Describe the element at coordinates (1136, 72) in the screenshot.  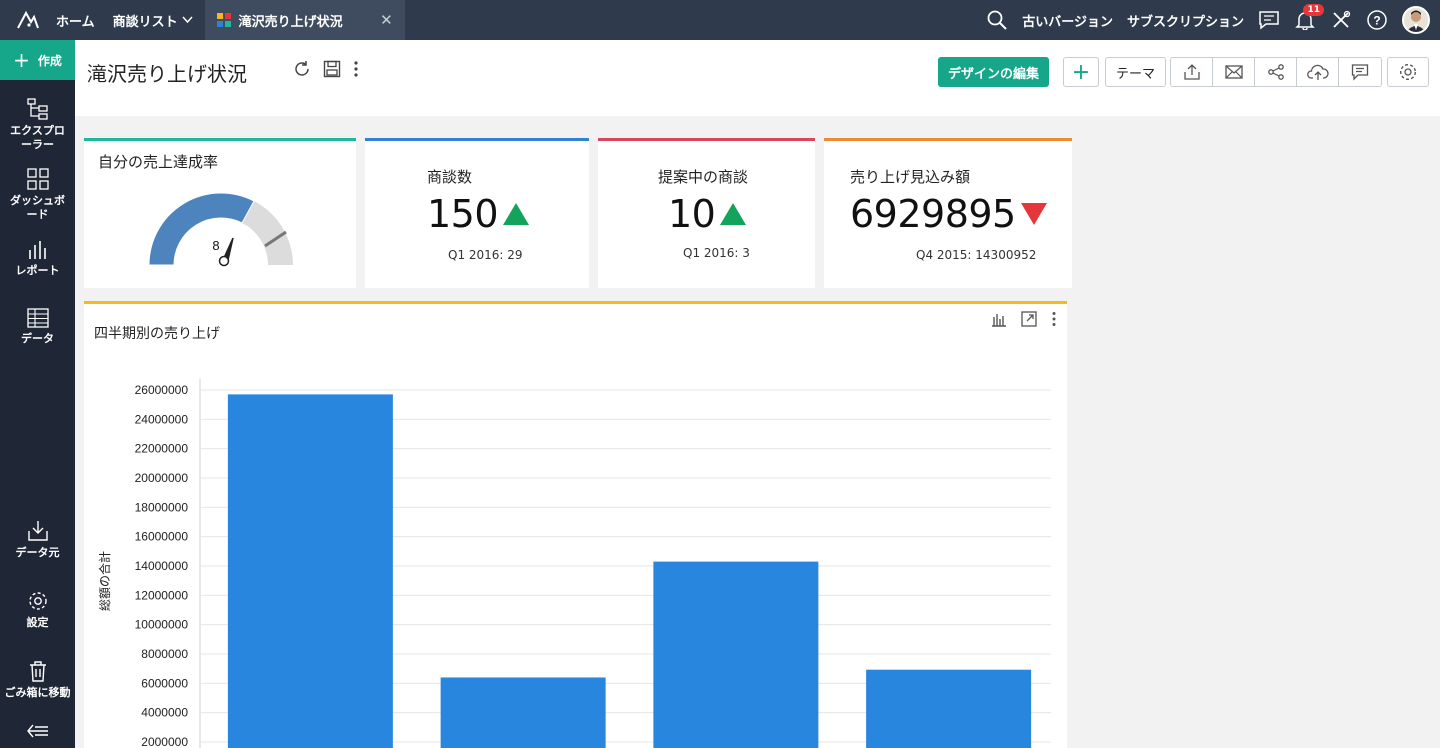
I see `theme-button: テーマ` at that location.